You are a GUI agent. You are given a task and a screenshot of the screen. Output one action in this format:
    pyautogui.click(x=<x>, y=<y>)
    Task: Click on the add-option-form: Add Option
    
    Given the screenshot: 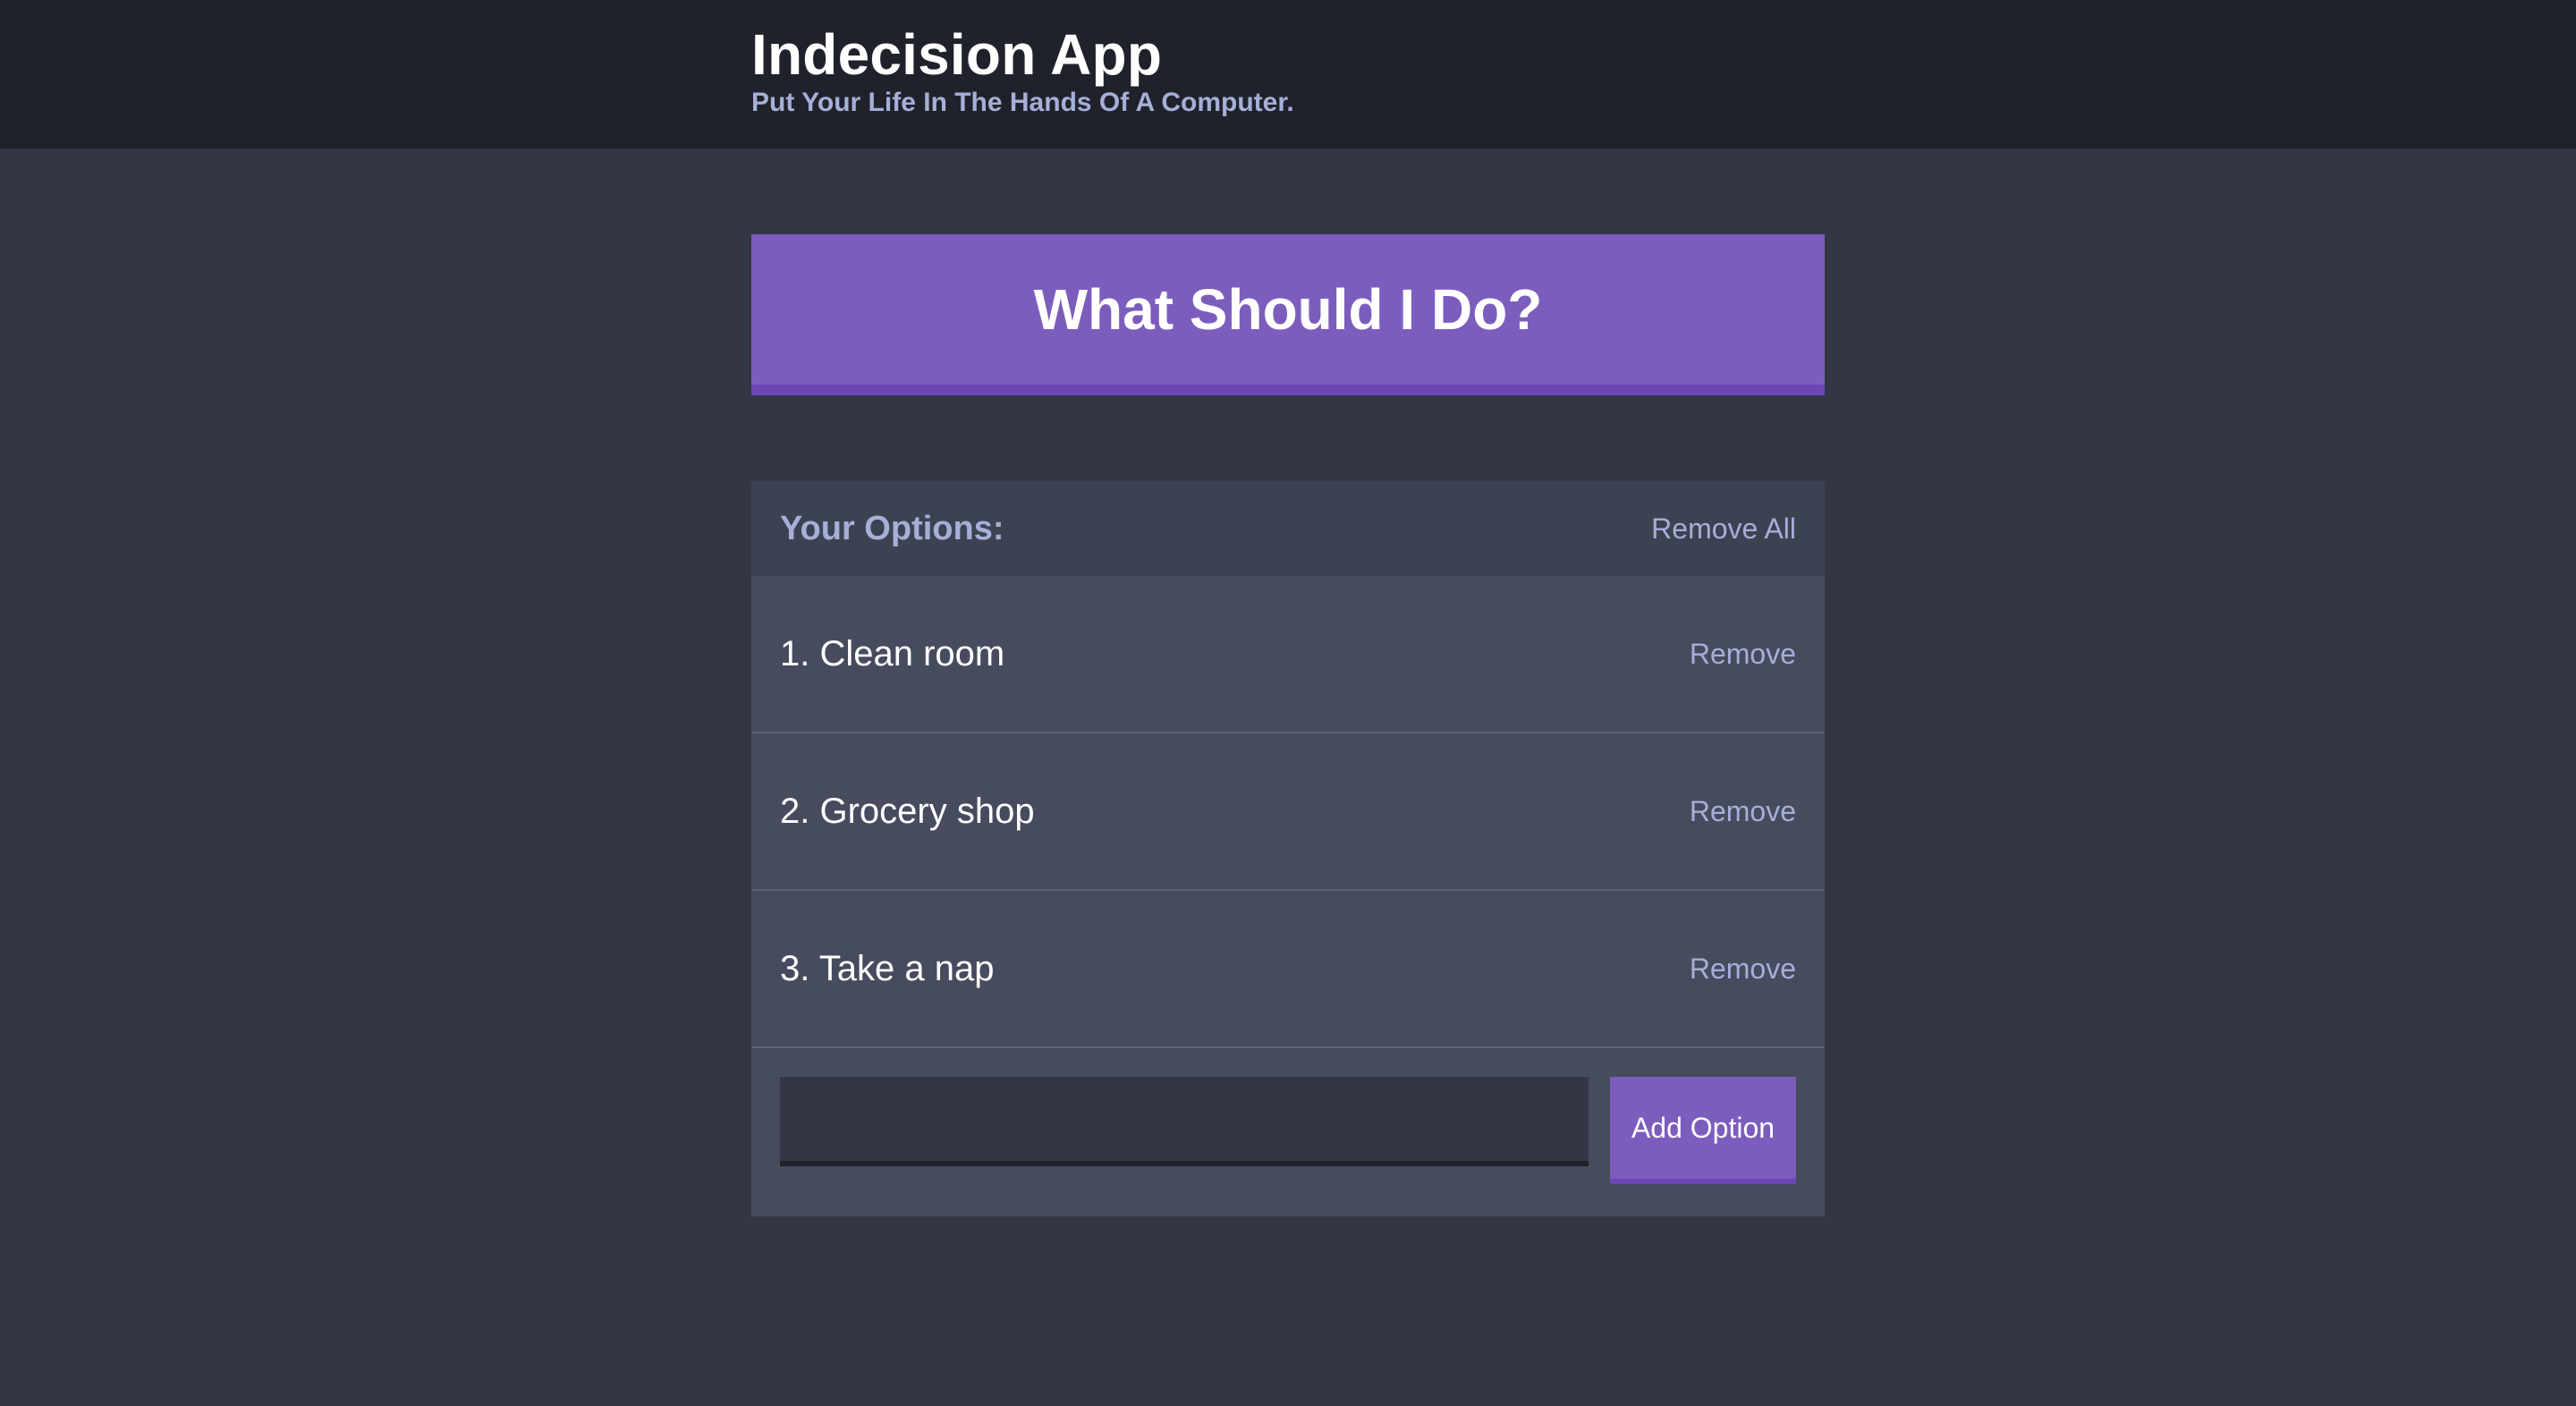 What is the action you would take?
    pyautogui.click(x=1288, y=1132)
    